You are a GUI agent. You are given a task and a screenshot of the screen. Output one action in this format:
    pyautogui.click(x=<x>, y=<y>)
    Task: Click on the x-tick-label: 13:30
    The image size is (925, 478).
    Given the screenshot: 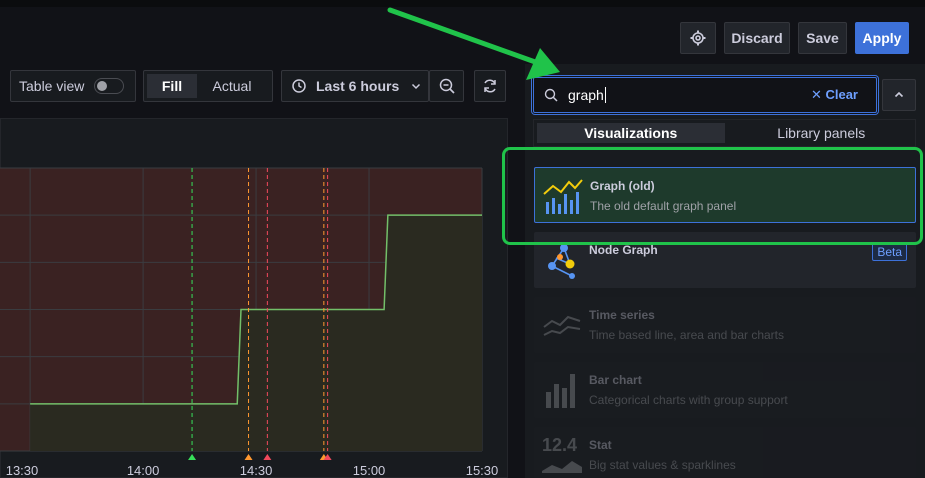 What is the action you would take?
    pyautogui.click(x=22, y=470)
    